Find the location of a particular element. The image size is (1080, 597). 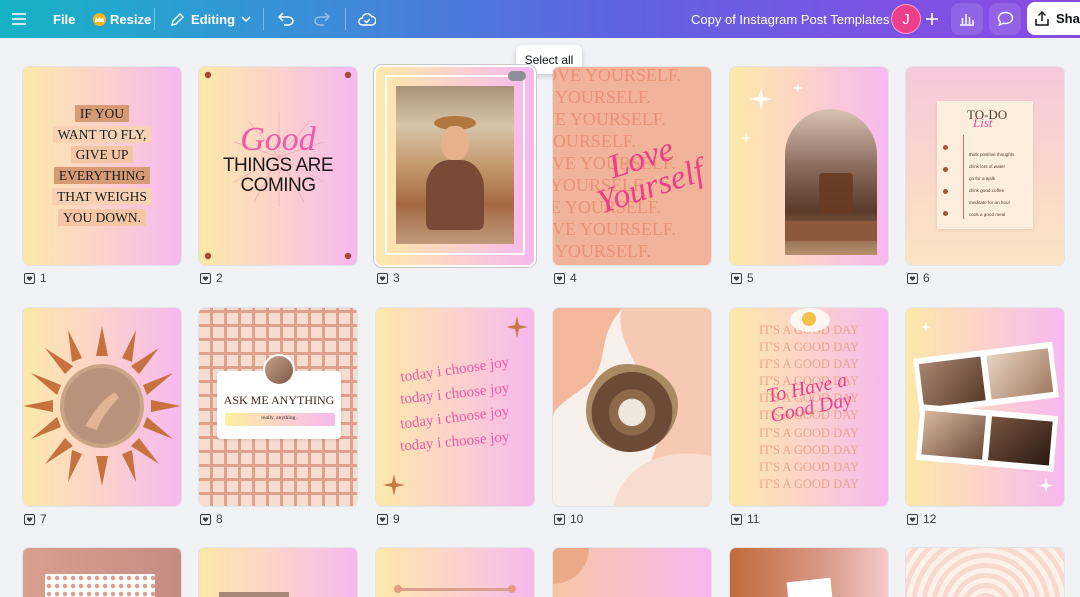

comment-icon is located at coordinates (1005, 19).